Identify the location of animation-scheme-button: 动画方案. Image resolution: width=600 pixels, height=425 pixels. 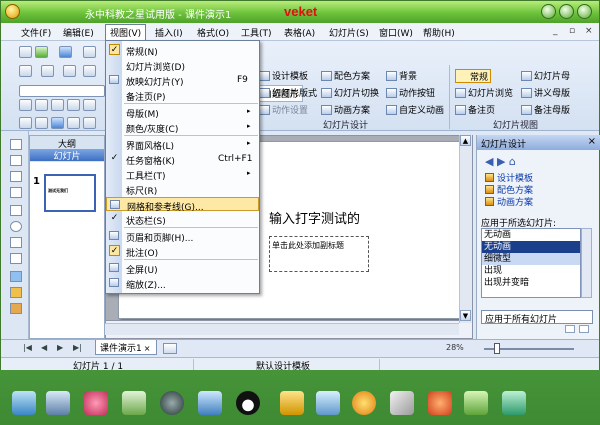
(345, 109).